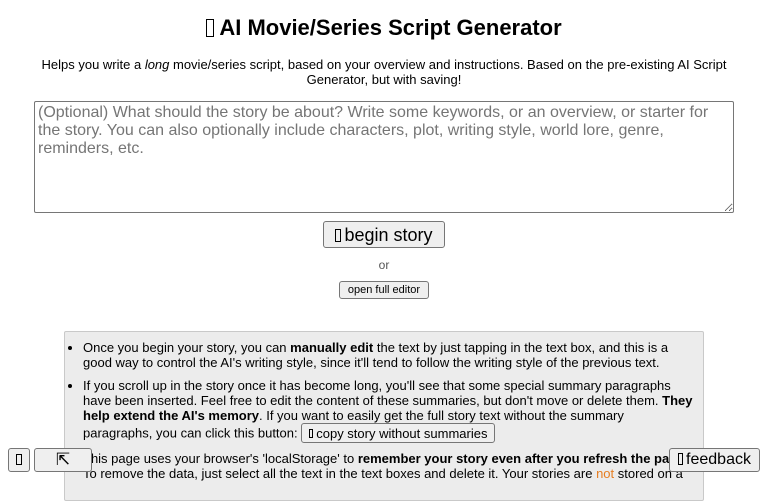  I want to click on title-glyph-icon, so click(210, 28).